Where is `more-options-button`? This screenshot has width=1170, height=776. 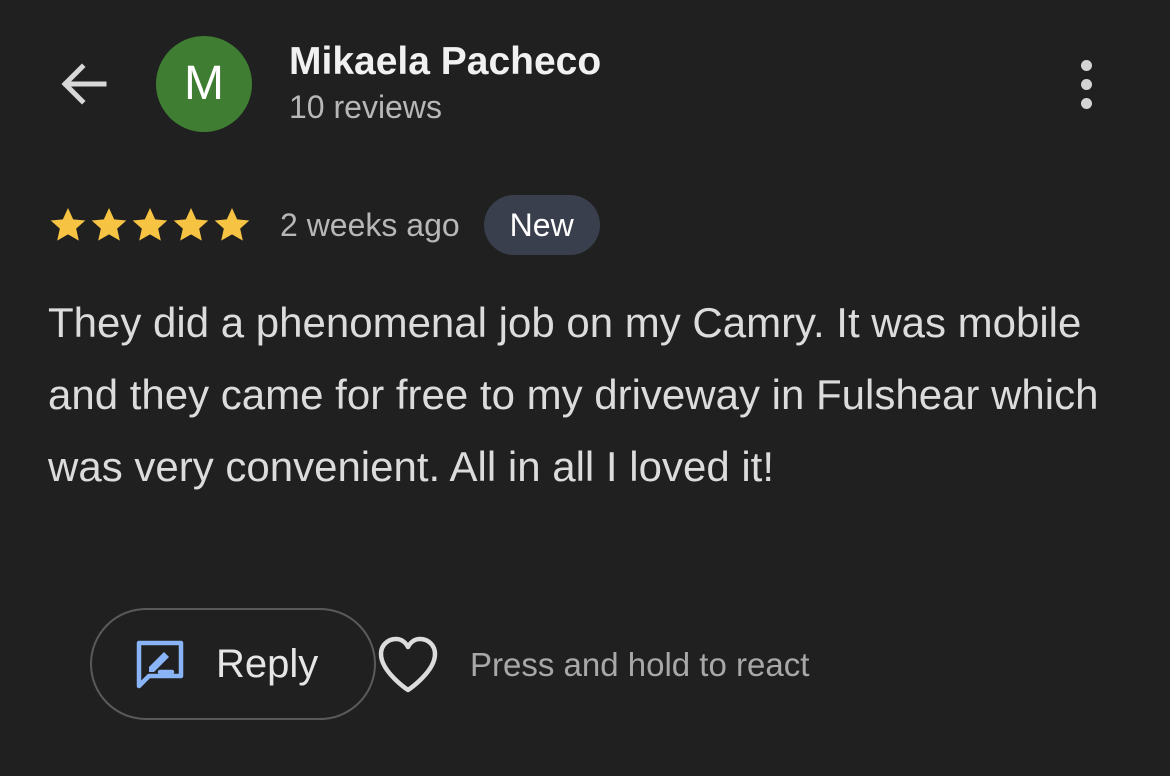
more-options-button is located at coordinates (1086, 84).